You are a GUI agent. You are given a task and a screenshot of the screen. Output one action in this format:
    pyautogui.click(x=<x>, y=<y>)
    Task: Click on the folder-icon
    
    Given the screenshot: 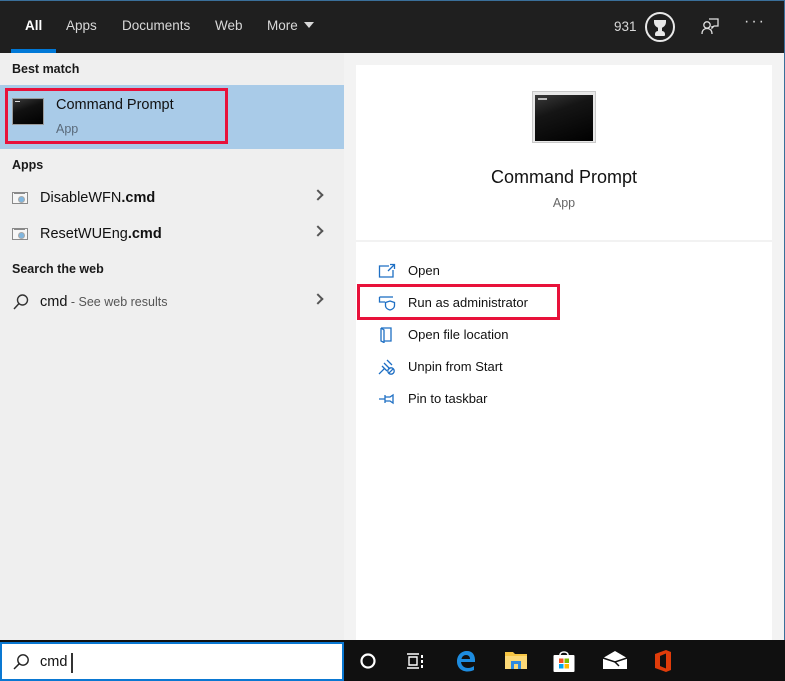 What is the action you would take?
    pyautogui.click(x=516, y=660)
    